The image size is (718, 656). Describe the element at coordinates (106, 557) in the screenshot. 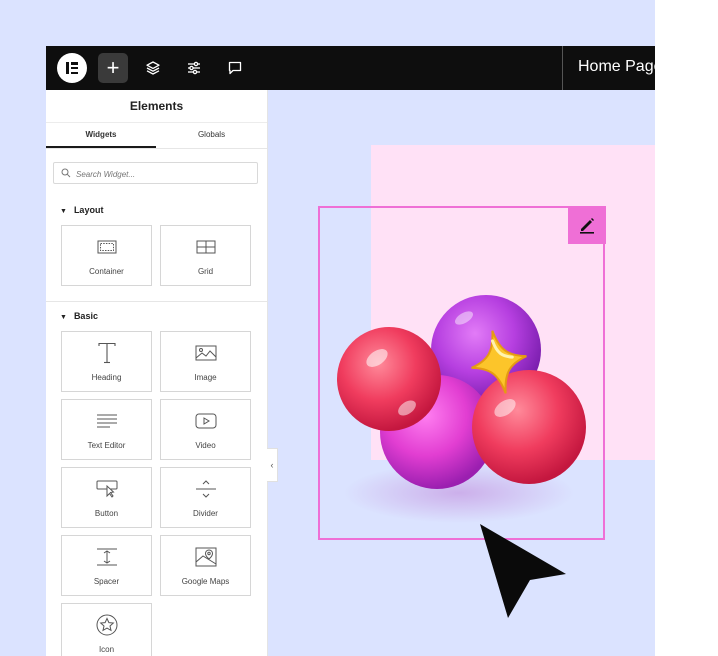

I see `spacer-icon` at that location.